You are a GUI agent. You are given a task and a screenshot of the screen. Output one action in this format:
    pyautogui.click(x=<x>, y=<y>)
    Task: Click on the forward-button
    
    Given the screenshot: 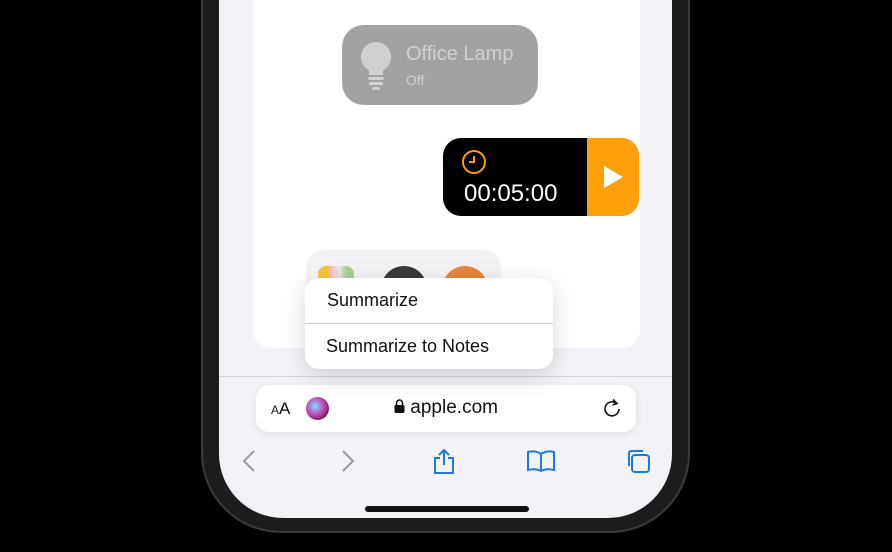 What is the action you would take?
    pyautogui.click(x=348, y=461)
    